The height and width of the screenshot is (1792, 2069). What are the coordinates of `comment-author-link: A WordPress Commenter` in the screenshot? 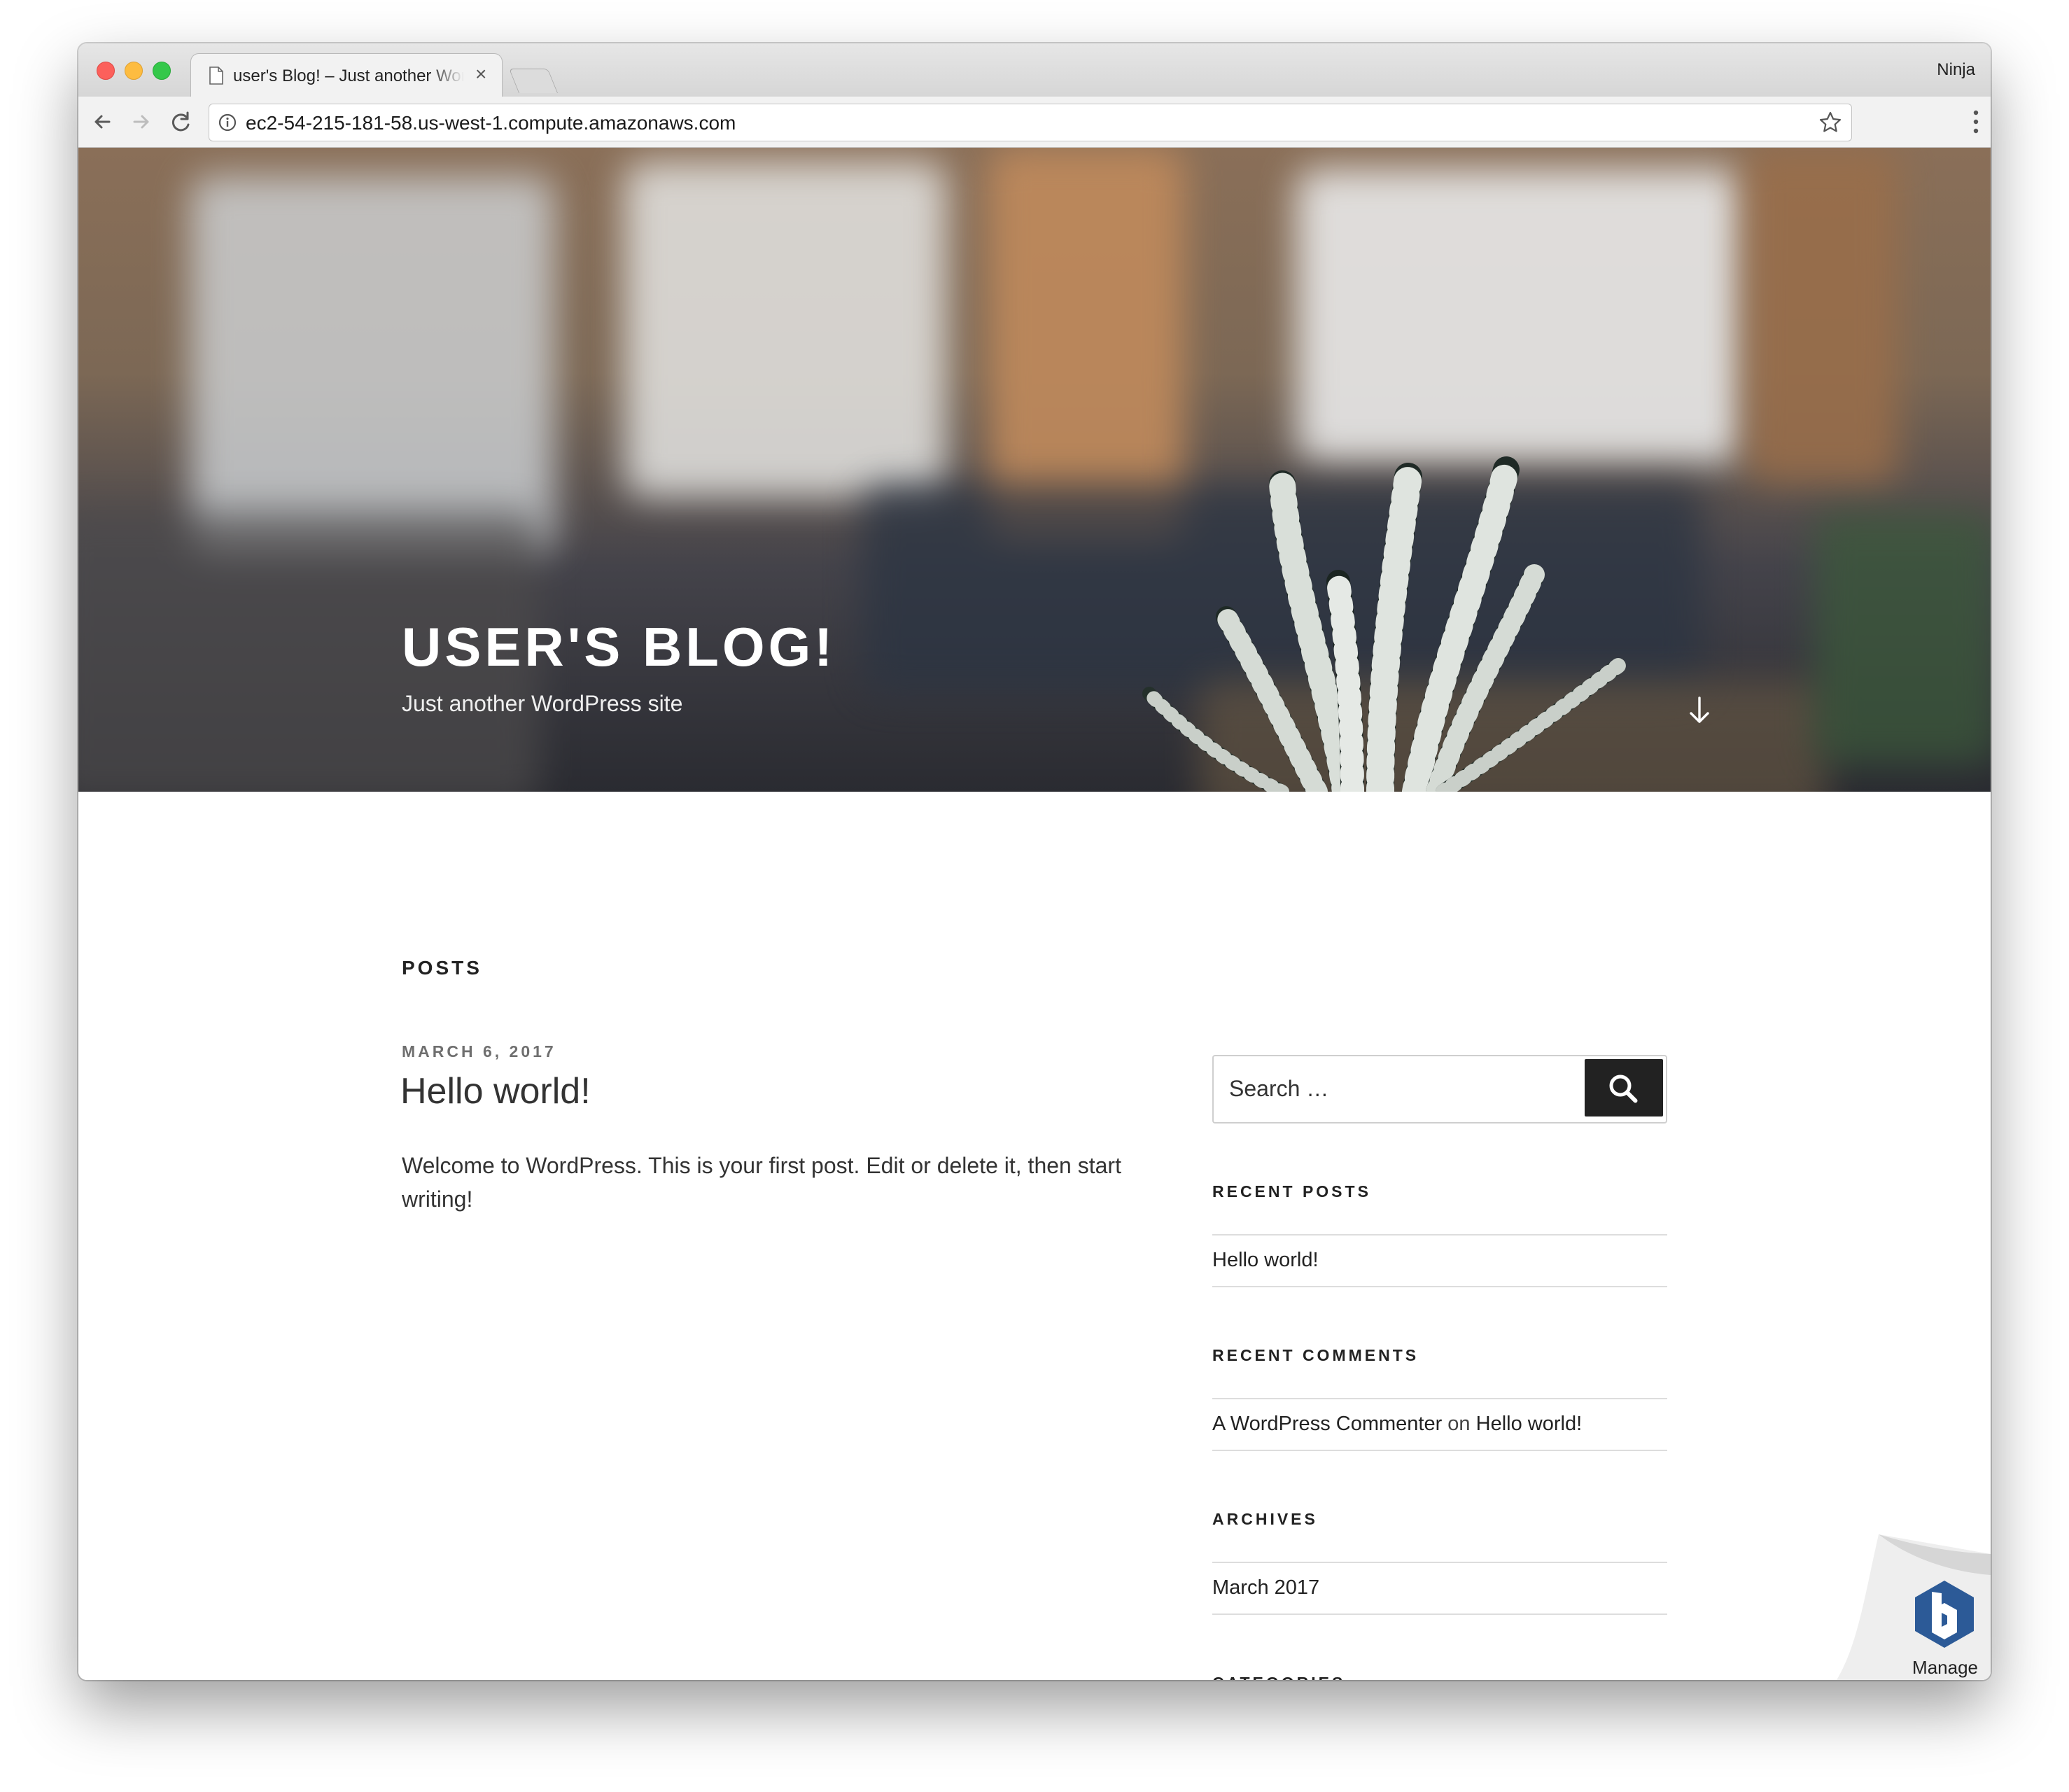 It's located at (1327, 1424).